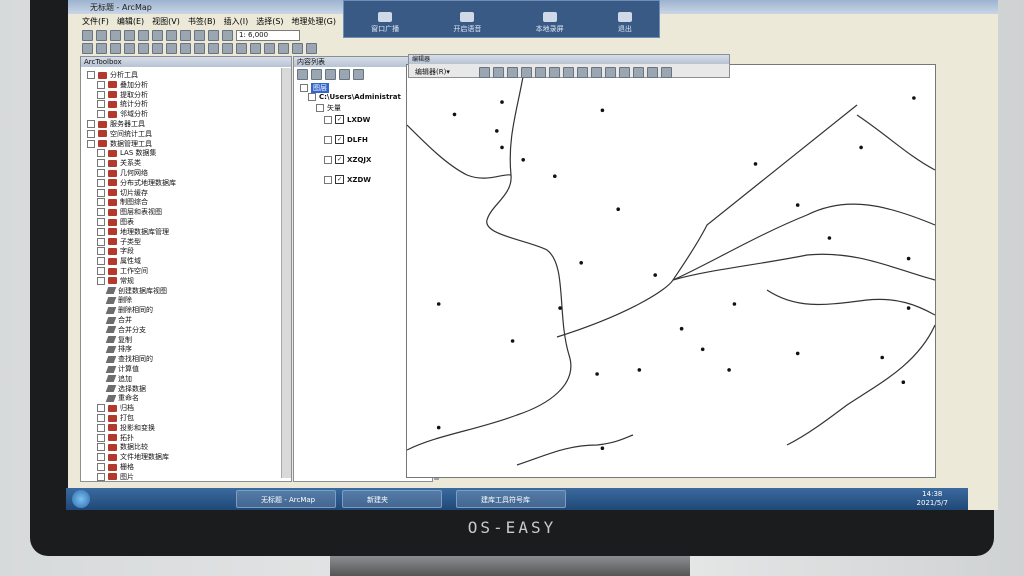  I want to click on toolbox-item: 栅格, so click(115, 467).